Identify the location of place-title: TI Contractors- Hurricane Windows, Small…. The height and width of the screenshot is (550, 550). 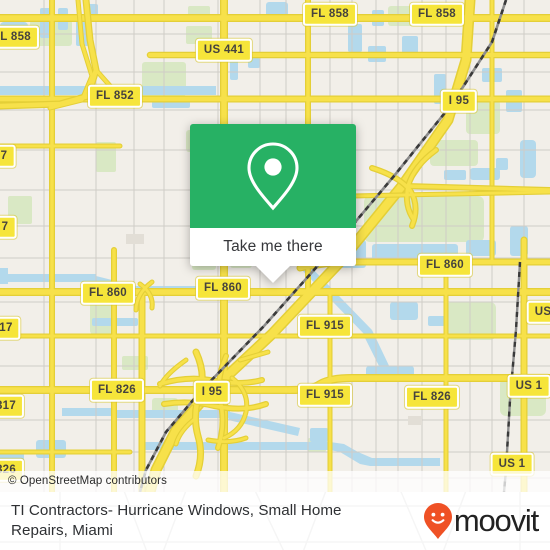
(176, 520).